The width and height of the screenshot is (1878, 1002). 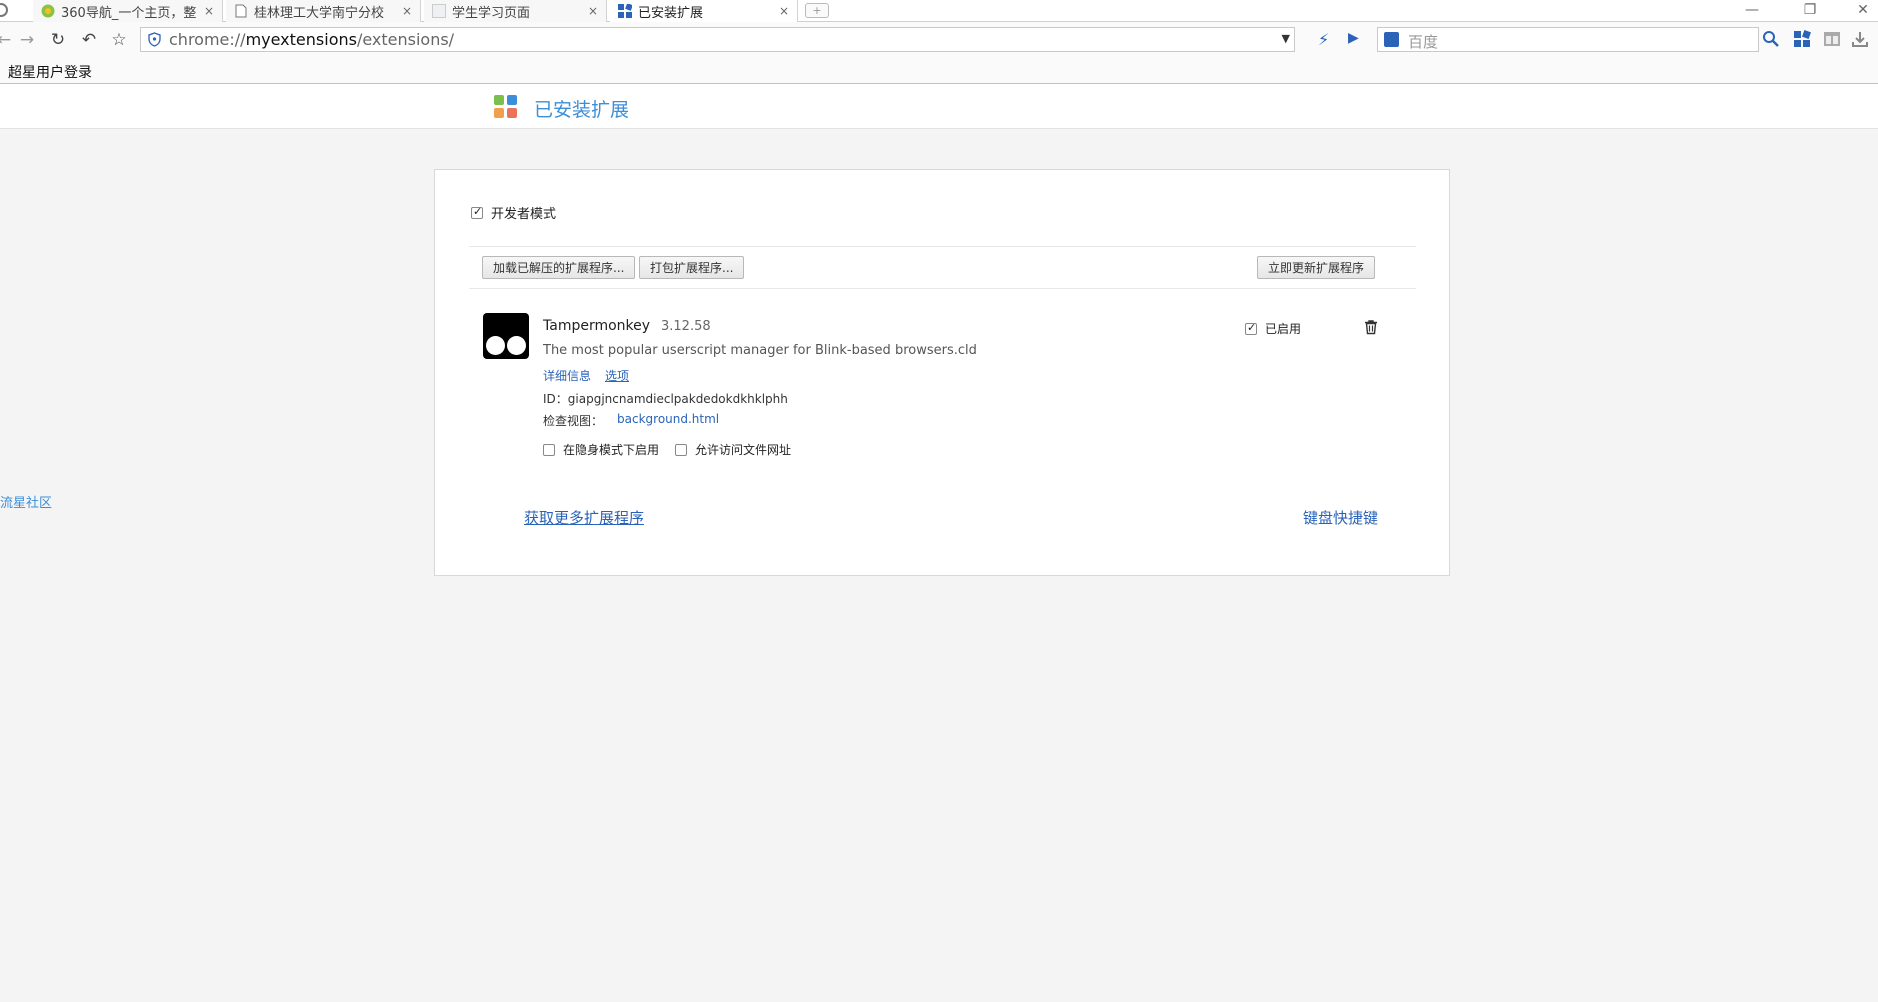 What do you see at coordinates (743, 450) in the screenshot?
I see `file-access-label: 允许访问文件网址` at bounding box center [743, 450].